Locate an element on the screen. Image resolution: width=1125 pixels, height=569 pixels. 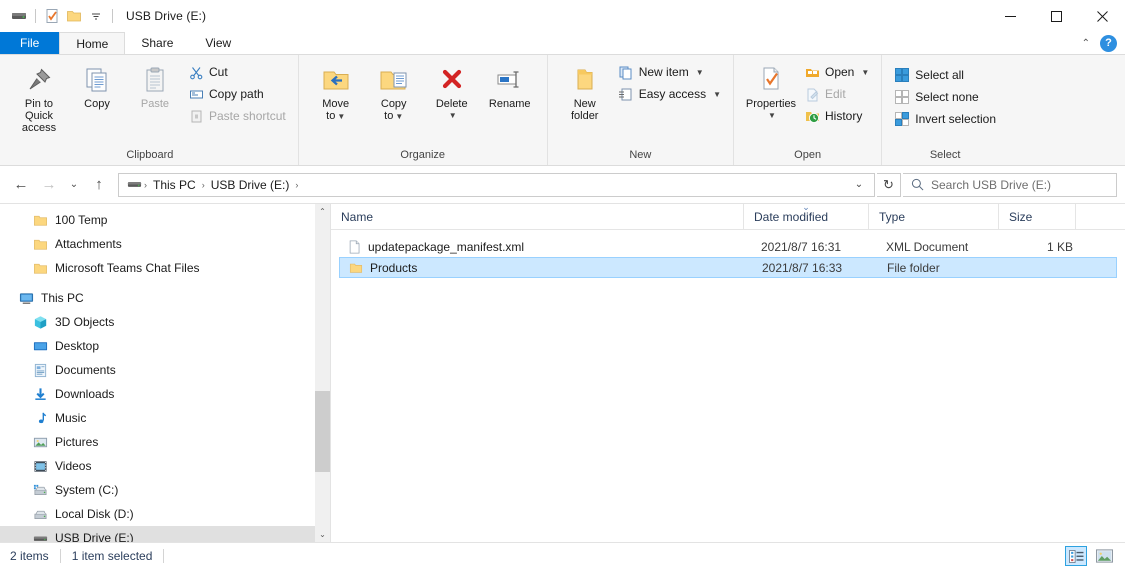
breadcrumb-item-usb-drive: USB Drive (E:) is located at coordinates (250, 185).